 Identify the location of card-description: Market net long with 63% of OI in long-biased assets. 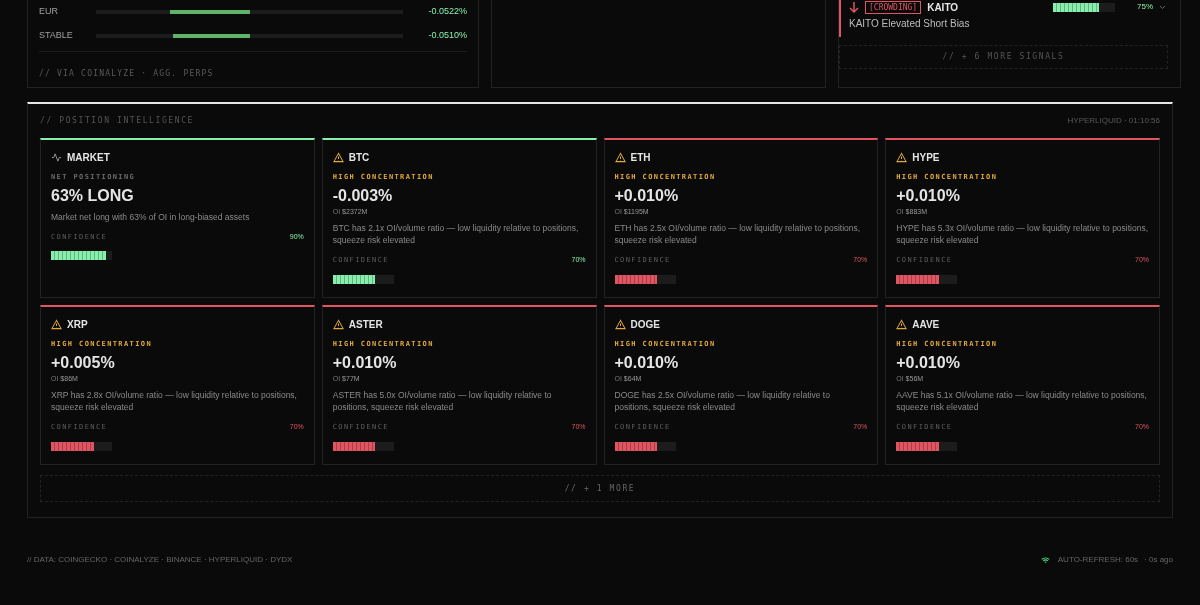
(151, 216).